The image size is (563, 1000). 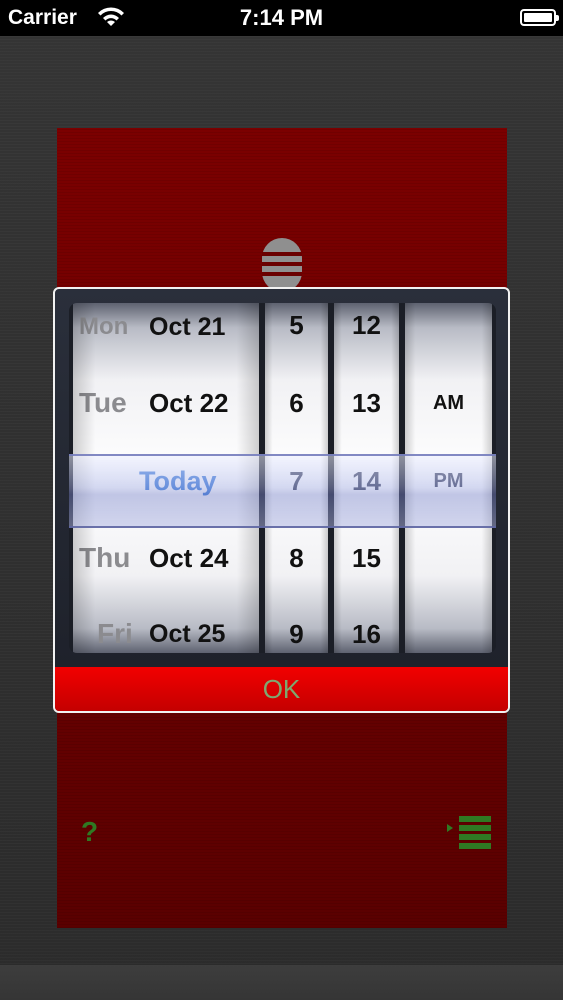 What do you see at coordinates (281, 982) in the screenshot?
I see `bottom-strip` at bounding box center [281, 982].